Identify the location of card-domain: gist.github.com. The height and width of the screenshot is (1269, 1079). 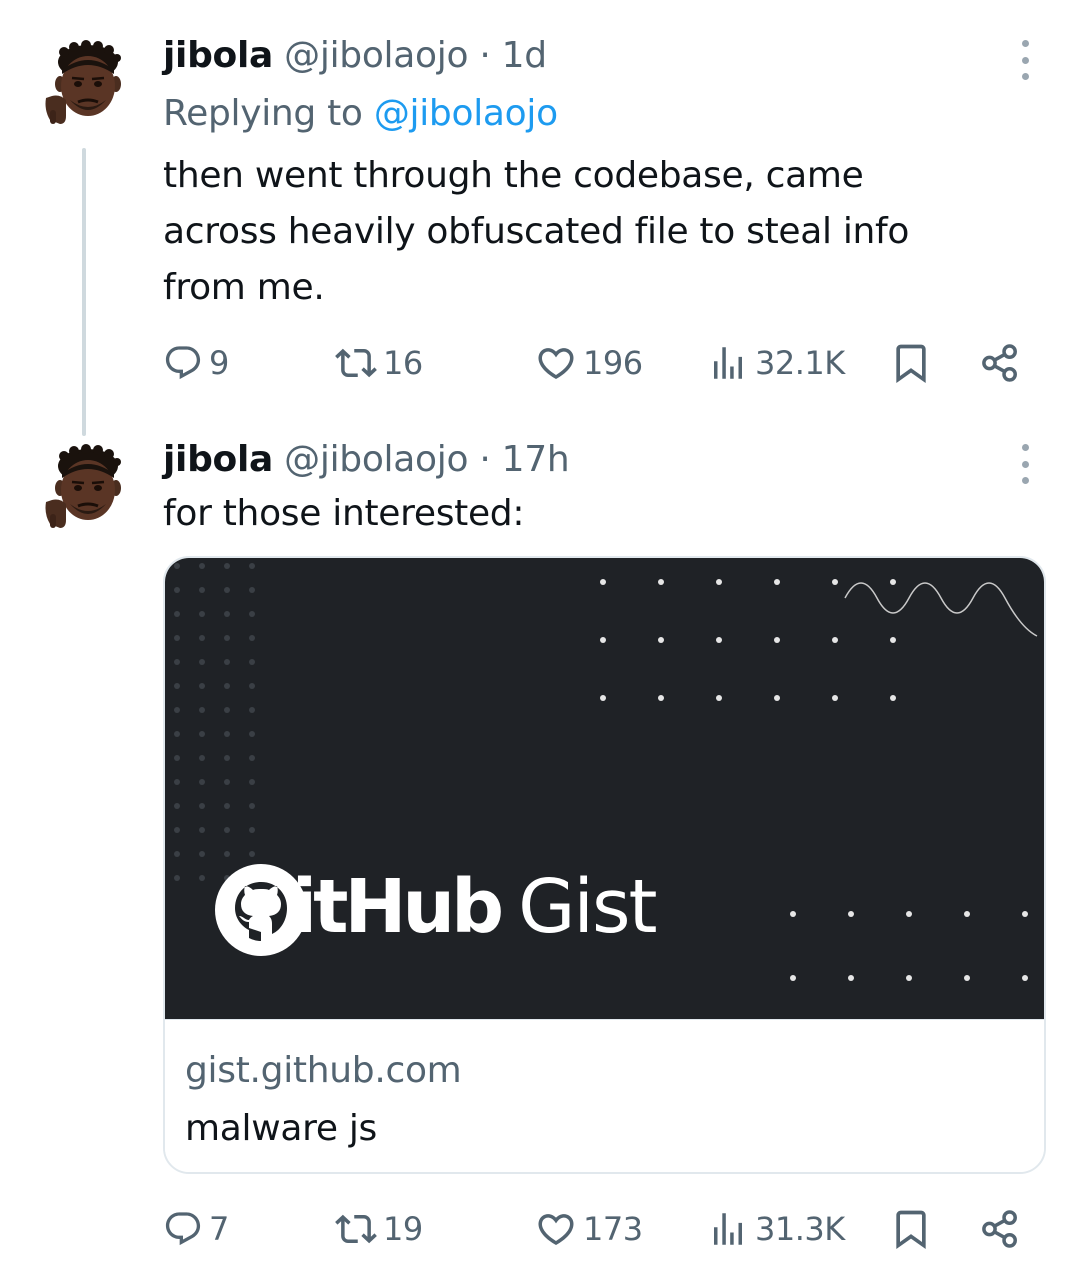
(323, 1070).